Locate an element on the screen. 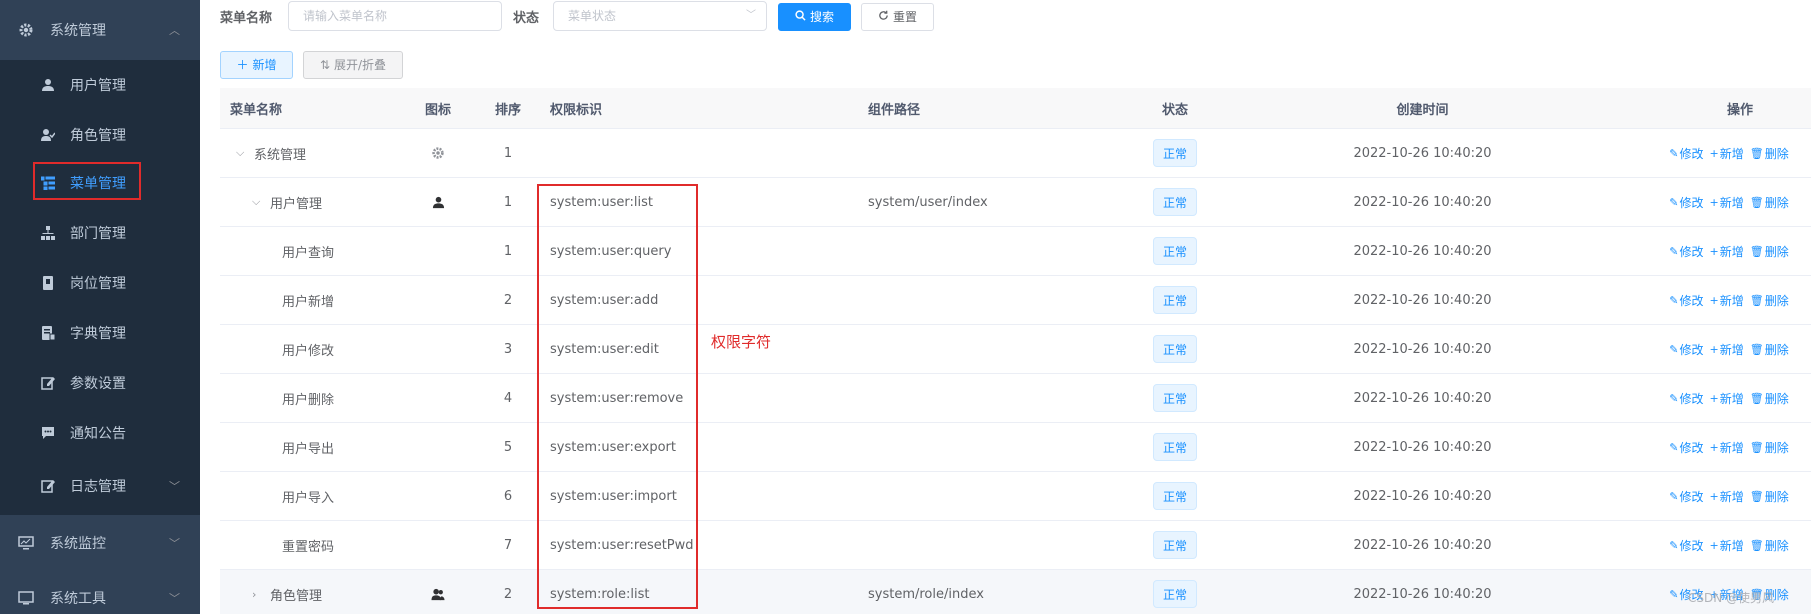 This screenshot has height=614, width=1811. sidebar-item-label: 通知公告 is located at coordinates (98, 434).